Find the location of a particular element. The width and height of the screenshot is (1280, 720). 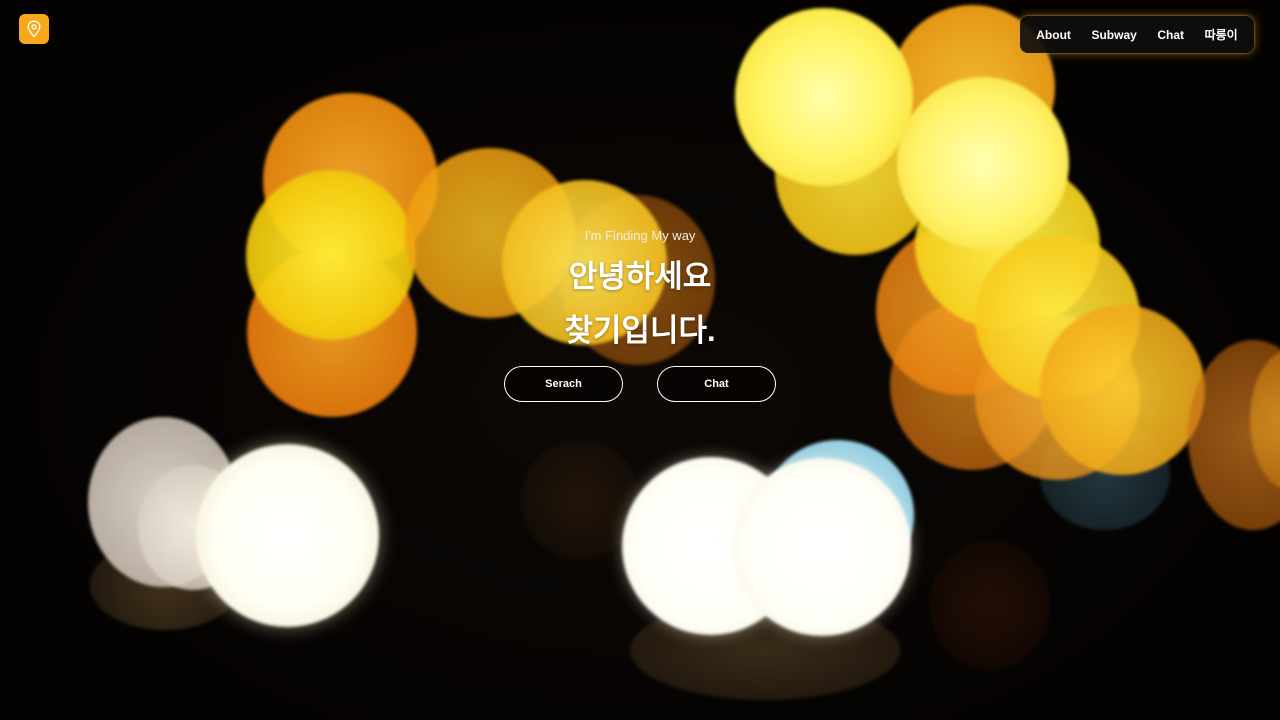

nav-link-bike: 따릉이 is located at coordinates (1221, 34).